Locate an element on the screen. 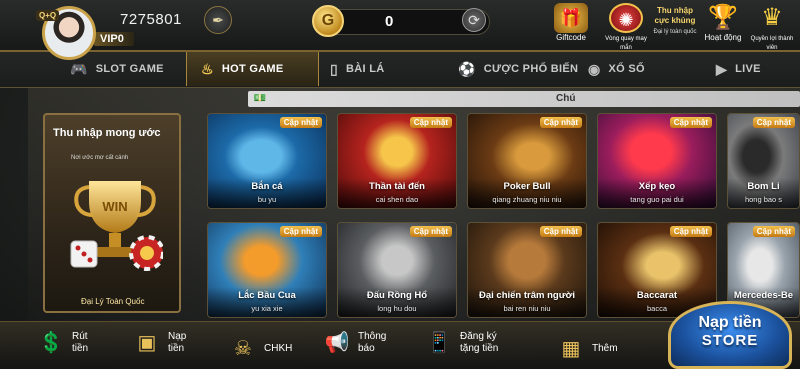 The width and height of the screenshot is (800, 369). game-name: Baccarat is located at coordinates (657, 295).